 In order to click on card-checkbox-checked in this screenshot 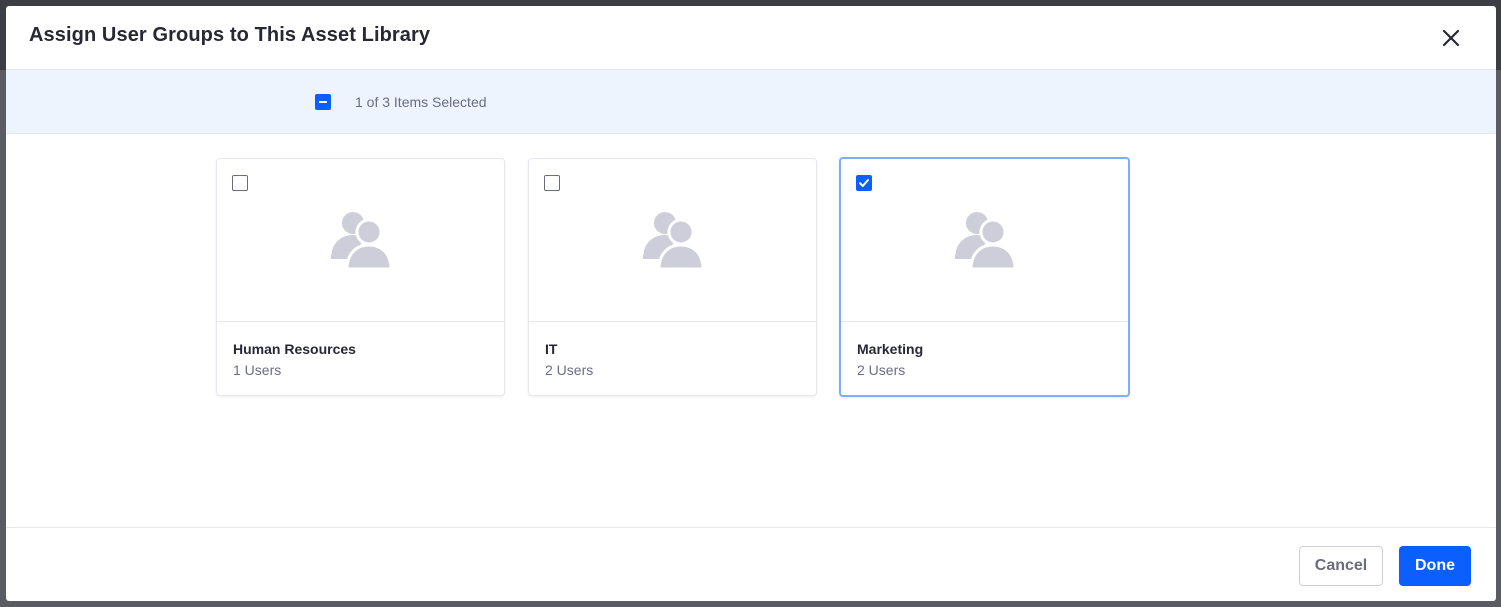, I will do `click(864, 183)`.